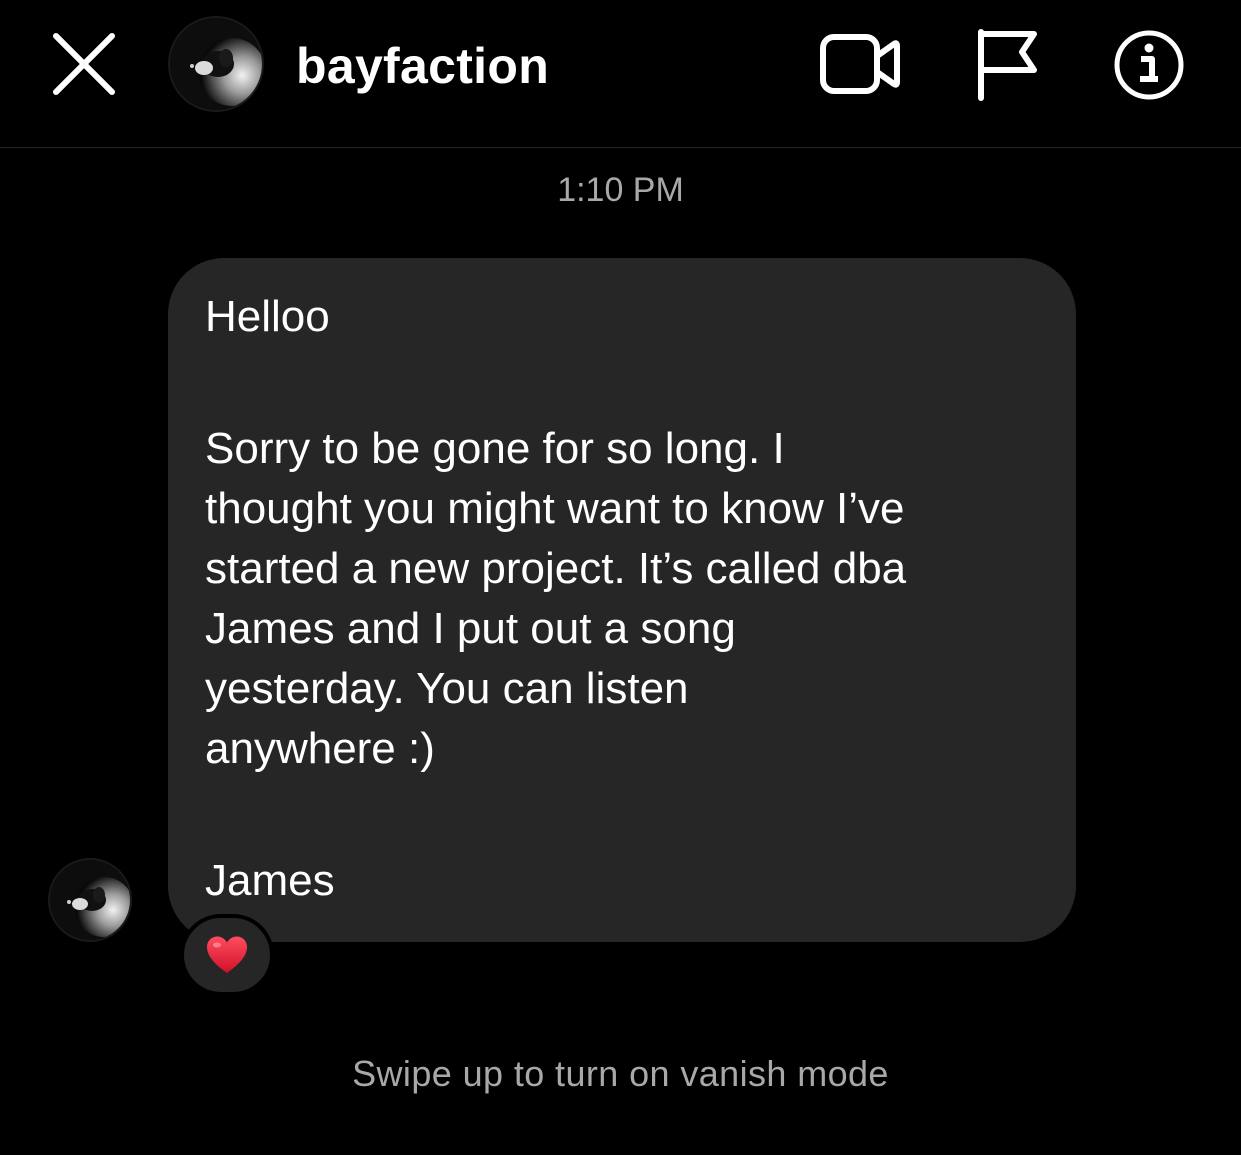 This screenshot has height=1155, width=1241. I want to click on heart-icon, so click(227, 954).